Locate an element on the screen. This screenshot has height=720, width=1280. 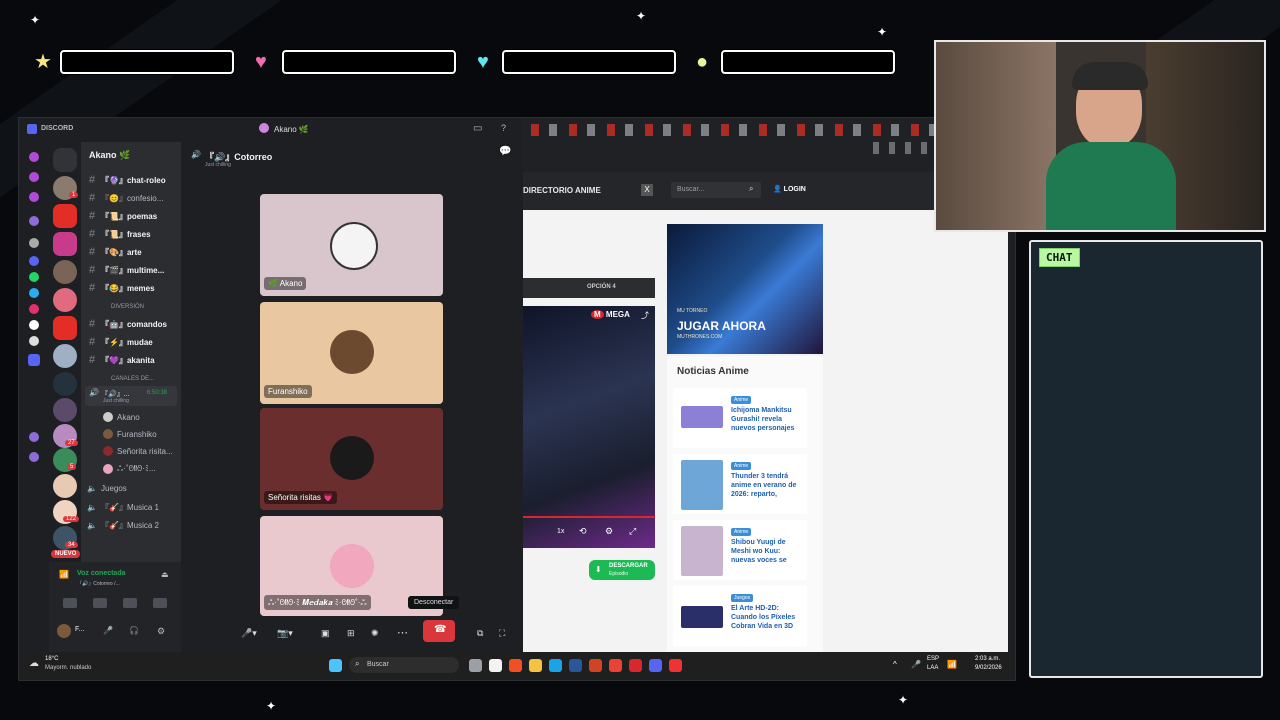
screen-share-button is located at coordinates (100, 603).